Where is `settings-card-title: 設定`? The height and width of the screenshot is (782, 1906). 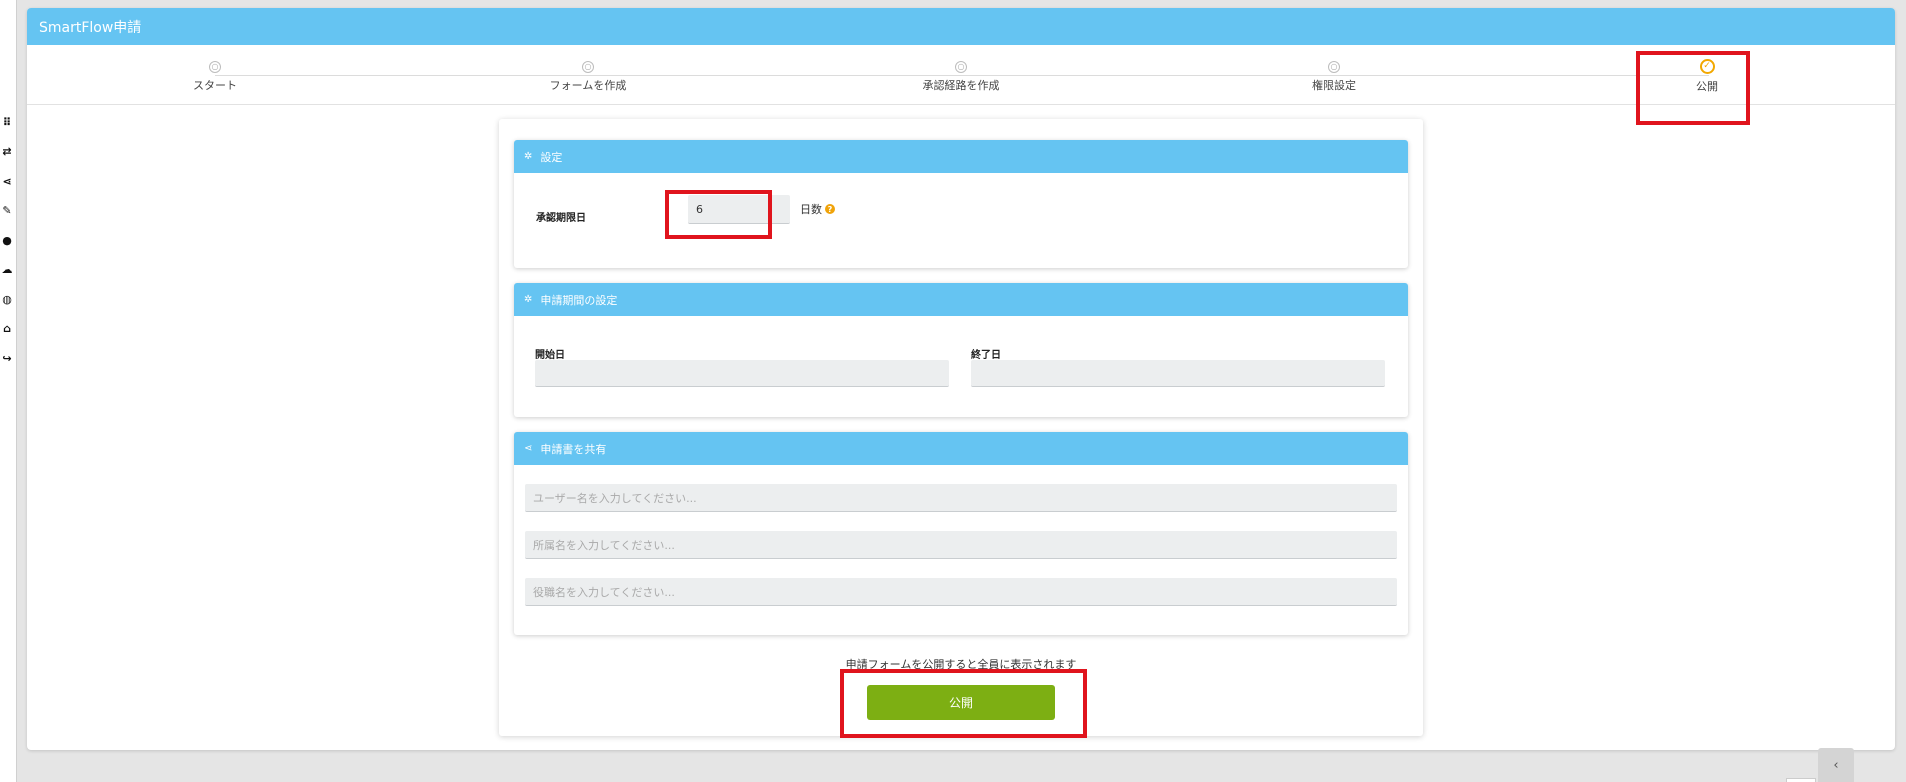 settings-card-title: 設定 is located at coordinates (551, 157).